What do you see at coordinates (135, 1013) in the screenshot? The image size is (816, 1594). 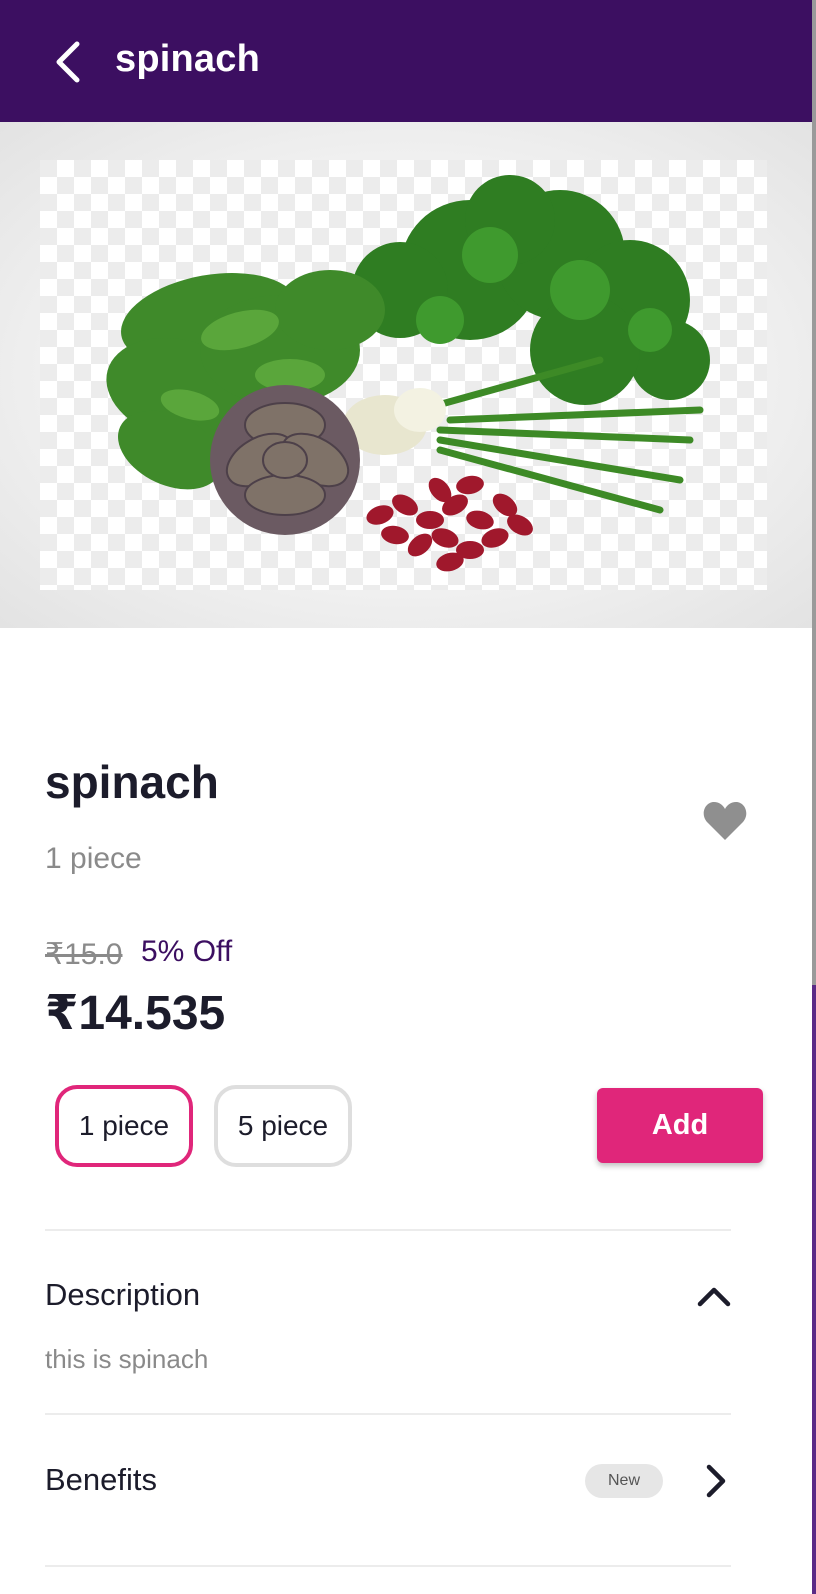 I see `current-price: ₹14.535` at bounding box center [135, 1013].